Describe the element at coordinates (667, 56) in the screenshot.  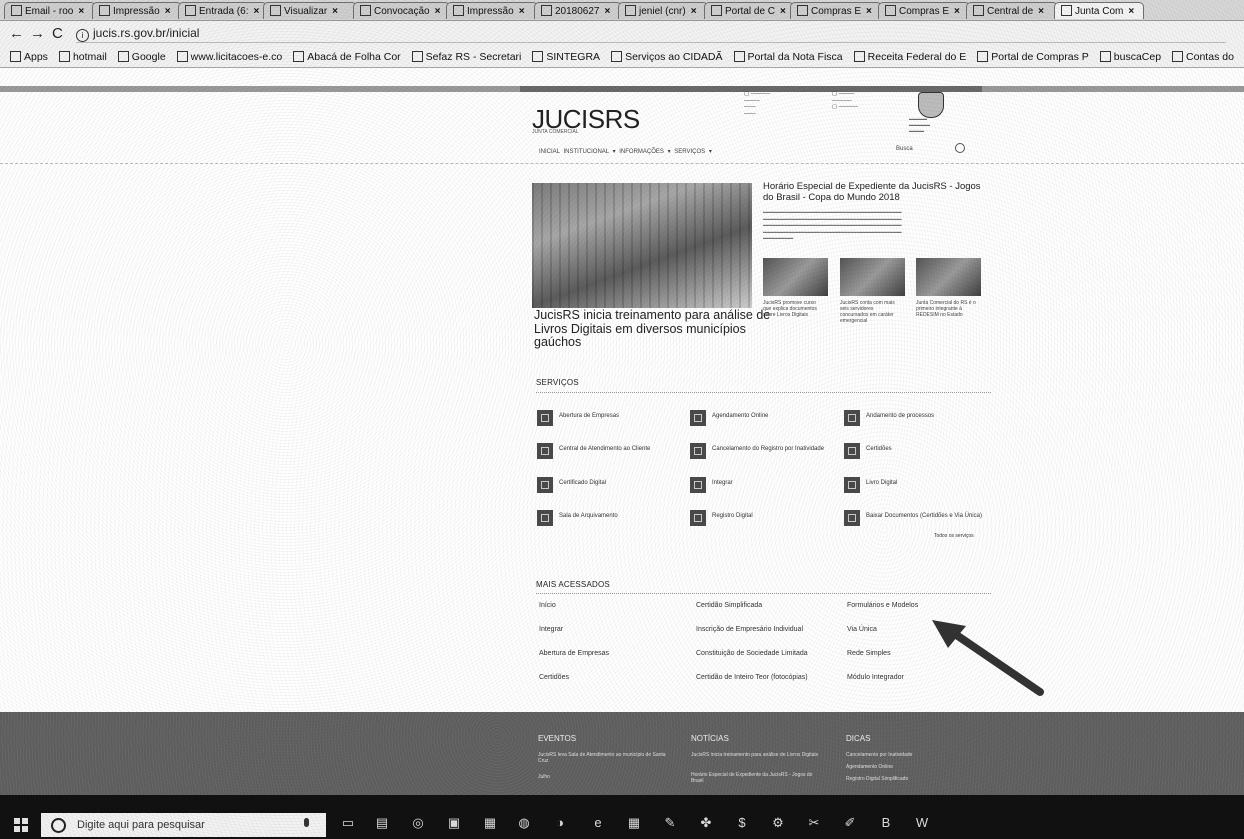
I see `bookmark-item: Serviços ao CIDADÃ` at that location.